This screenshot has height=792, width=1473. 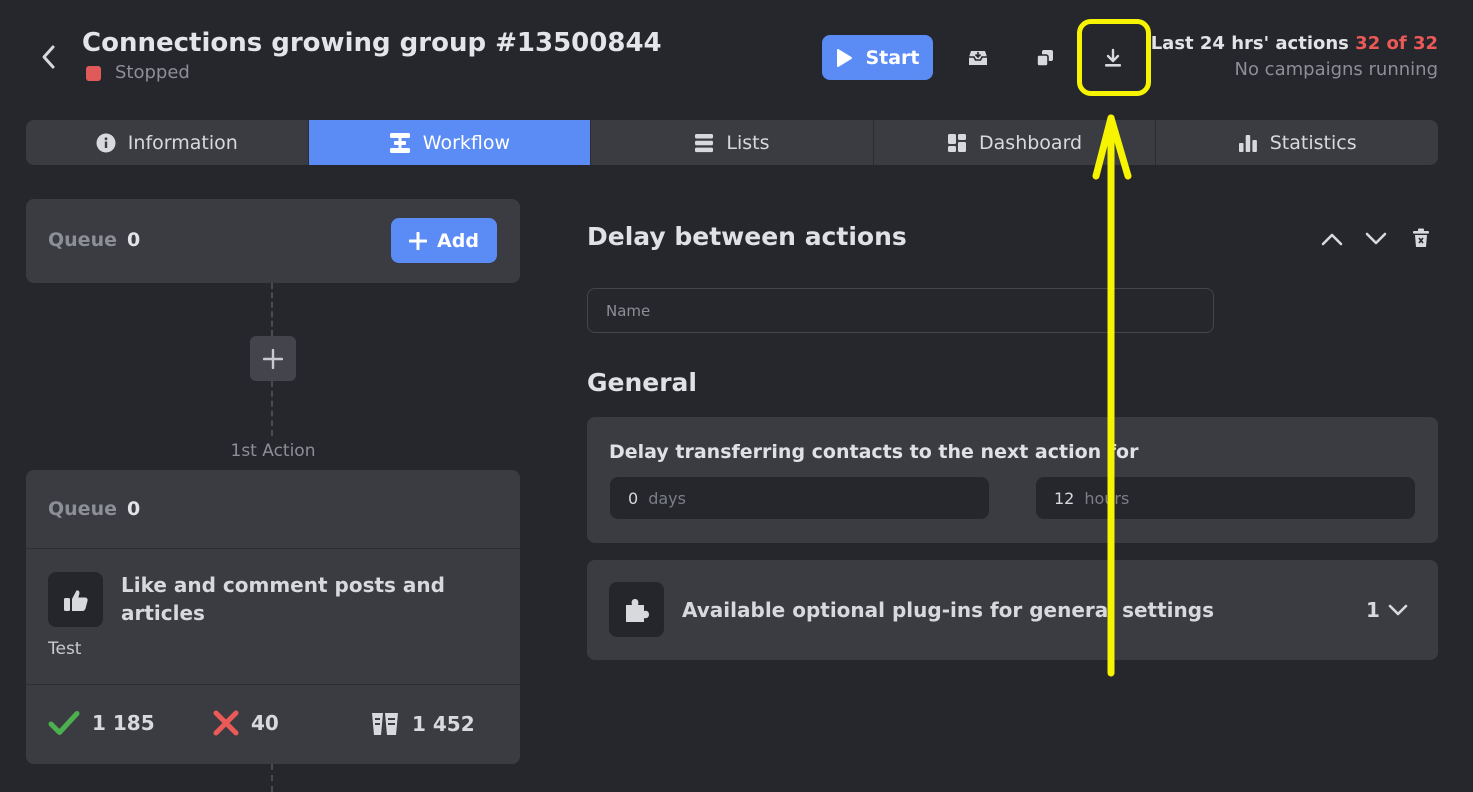 I want to click on add-button: Add, so click(x=444, y=240).